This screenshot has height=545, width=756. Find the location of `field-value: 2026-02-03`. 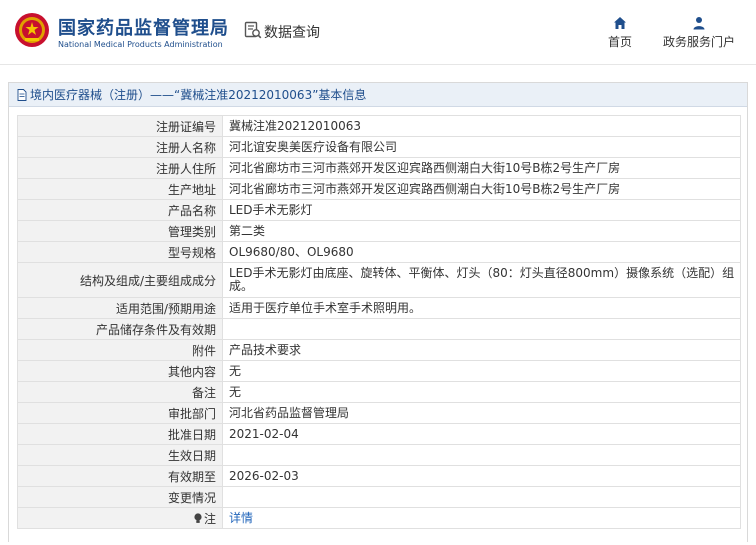

field-value: 2026-02-03 is located at coordinates (481, 476).